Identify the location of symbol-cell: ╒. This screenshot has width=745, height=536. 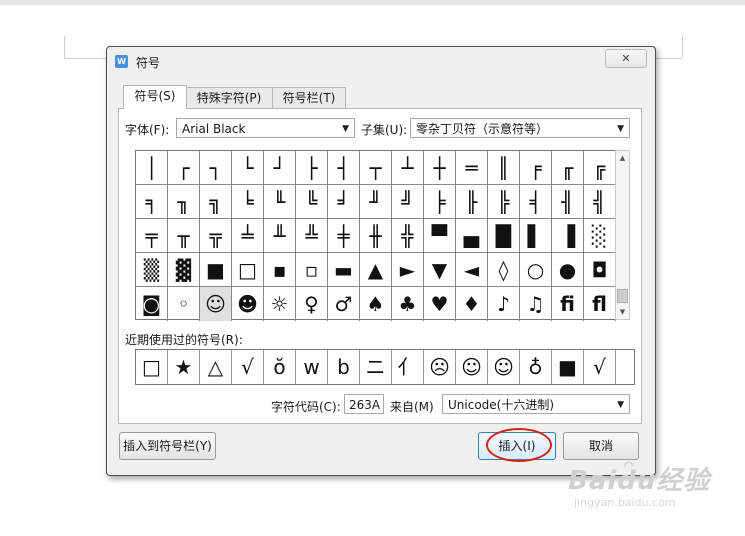
(536, 168).